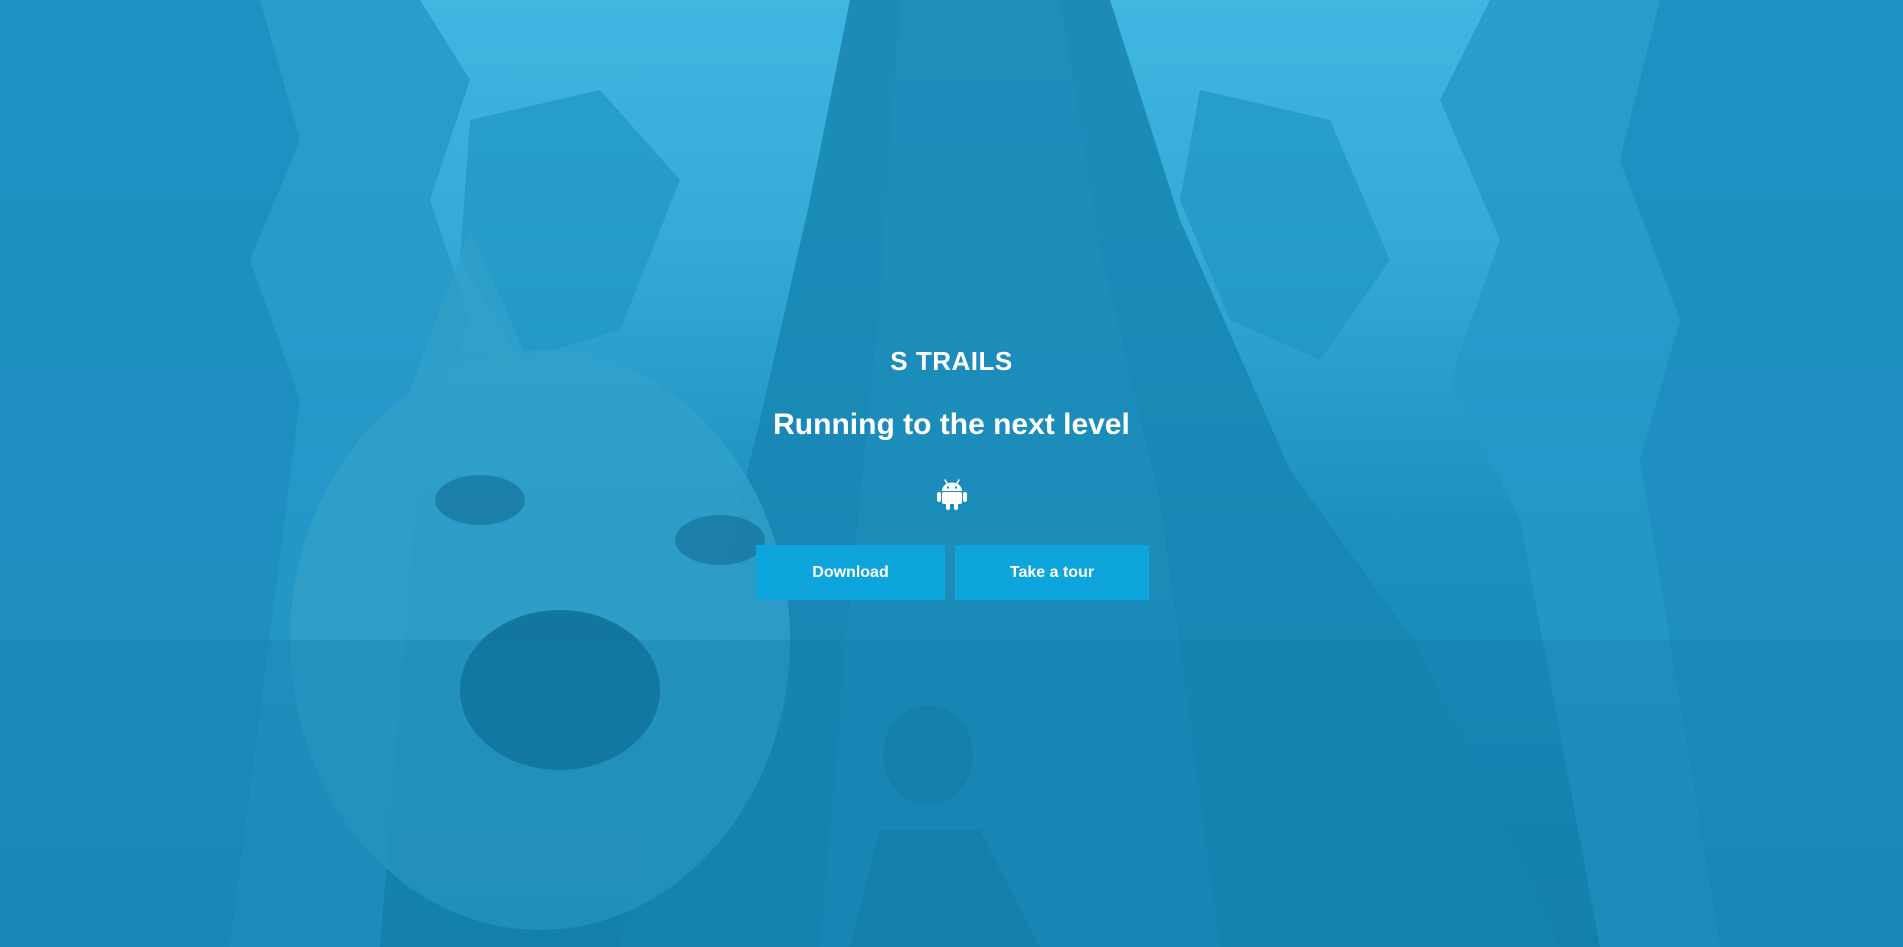 Image resolution: width=1903 pixels, height=947 pixels. I want to click on hero-tagline: Running to the next level, so click(951, 424).